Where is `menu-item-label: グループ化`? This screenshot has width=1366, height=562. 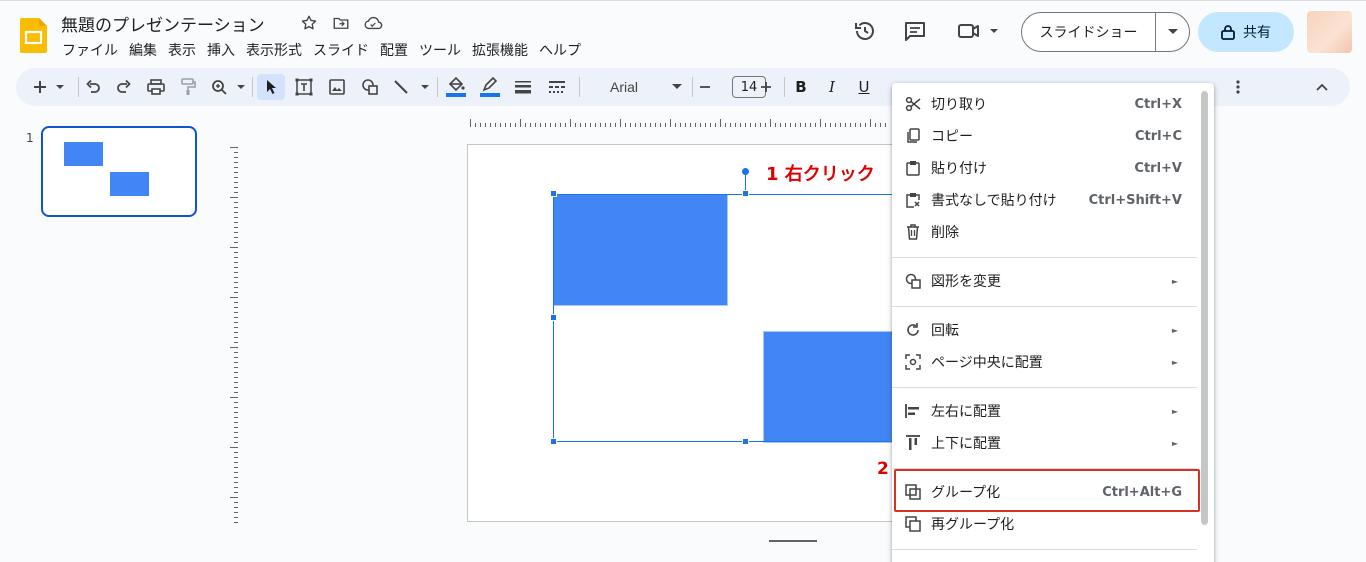 menu-item-label: グループ化 is located at coordinates (966, 493).